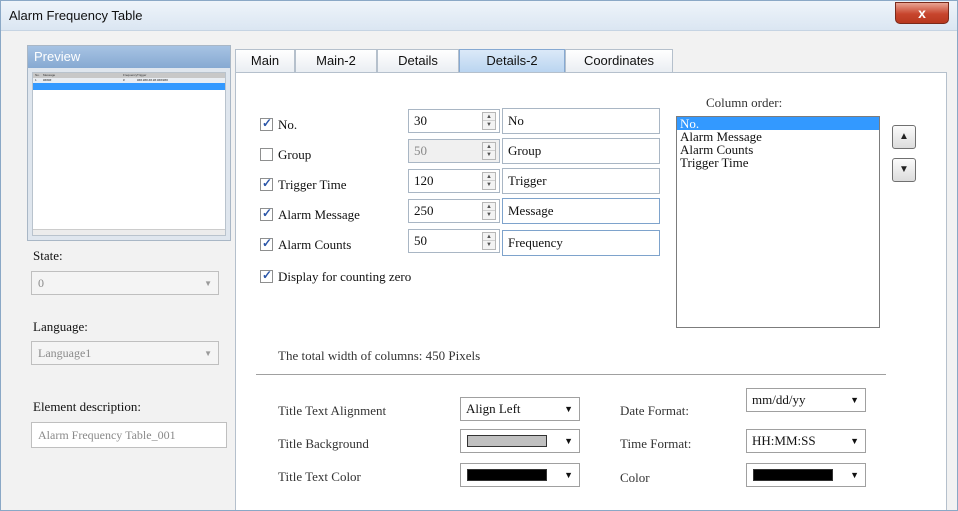  Describe the element at coordinates (479, 16) in the screenshot. I see `title-bar: Alarm Frequency Table x` at that location.